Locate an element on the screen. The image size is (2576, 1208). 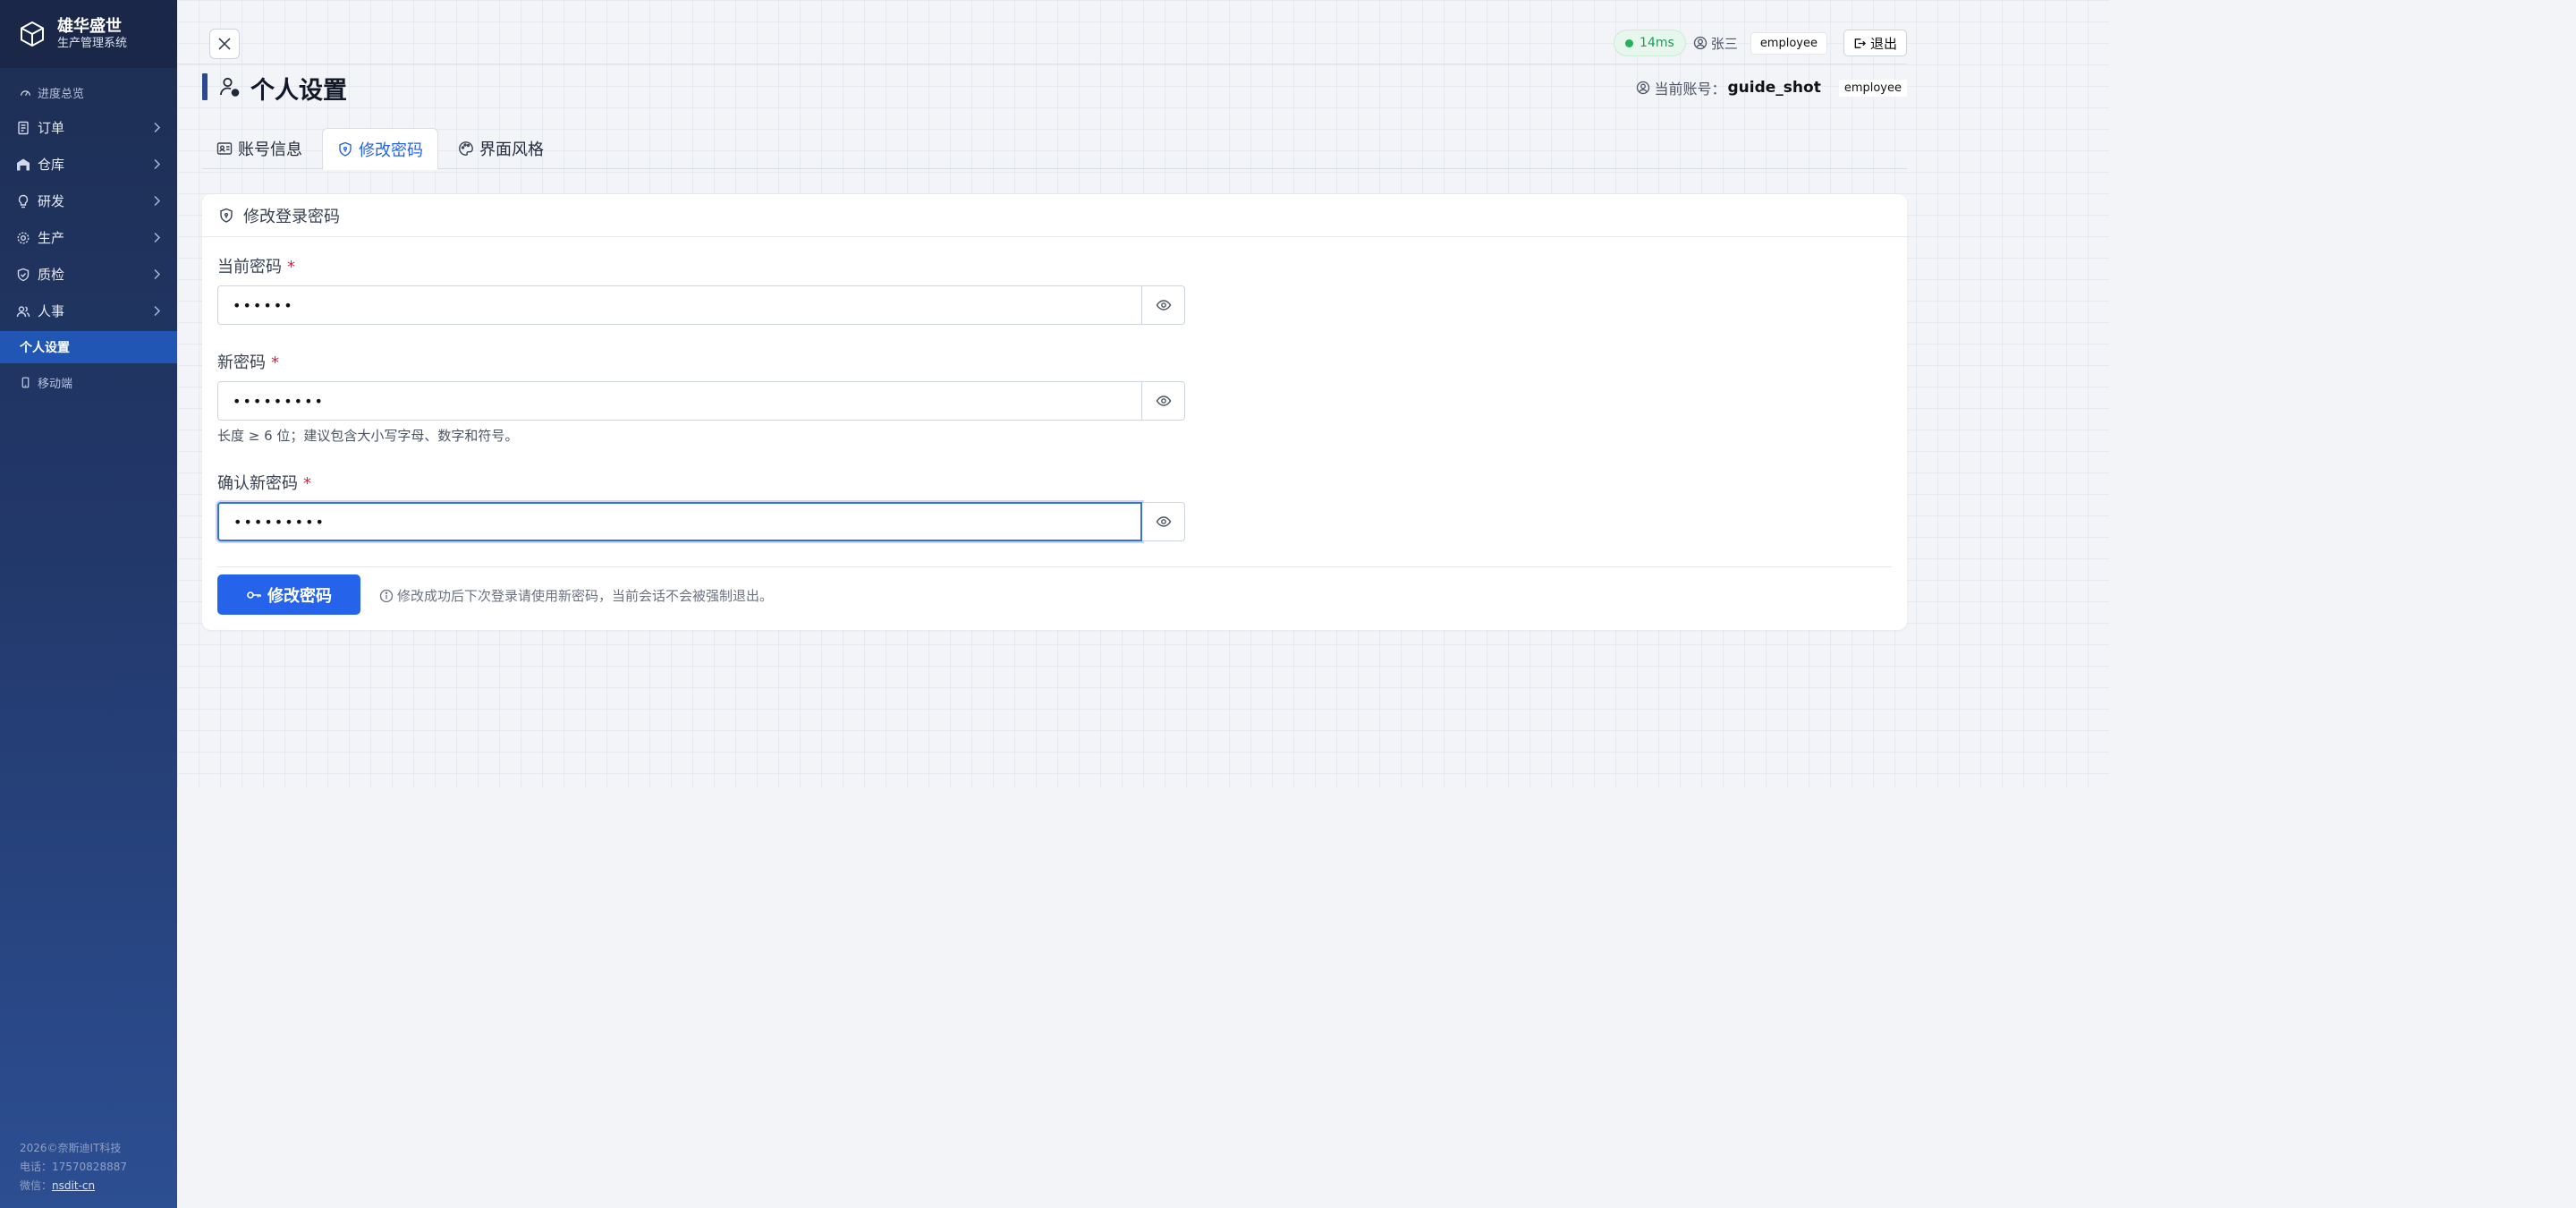
confirm-password-group is located at coordinates (701, 521).